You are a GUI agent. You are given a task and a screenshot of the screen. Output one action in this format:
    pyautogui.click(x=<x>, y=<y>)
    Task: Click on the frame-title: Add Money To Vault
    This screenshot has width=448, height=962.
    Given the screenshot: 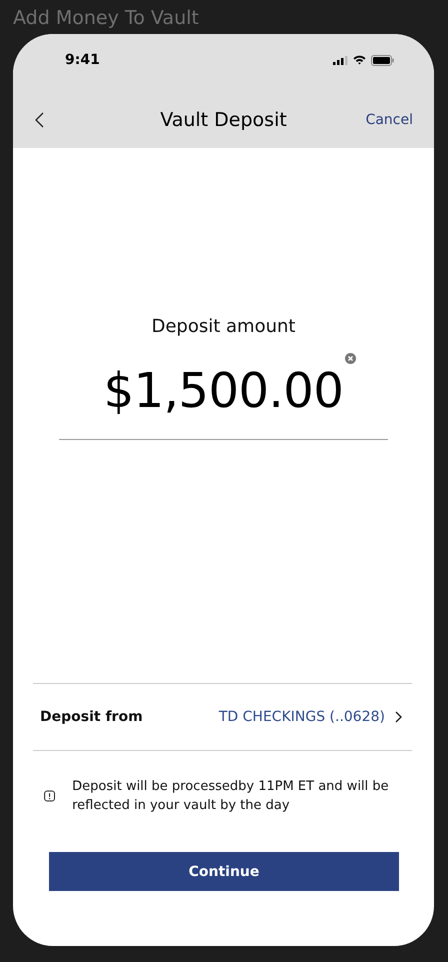 What is the action you would take?
    pyautogui.click(x=106, y=18)
    